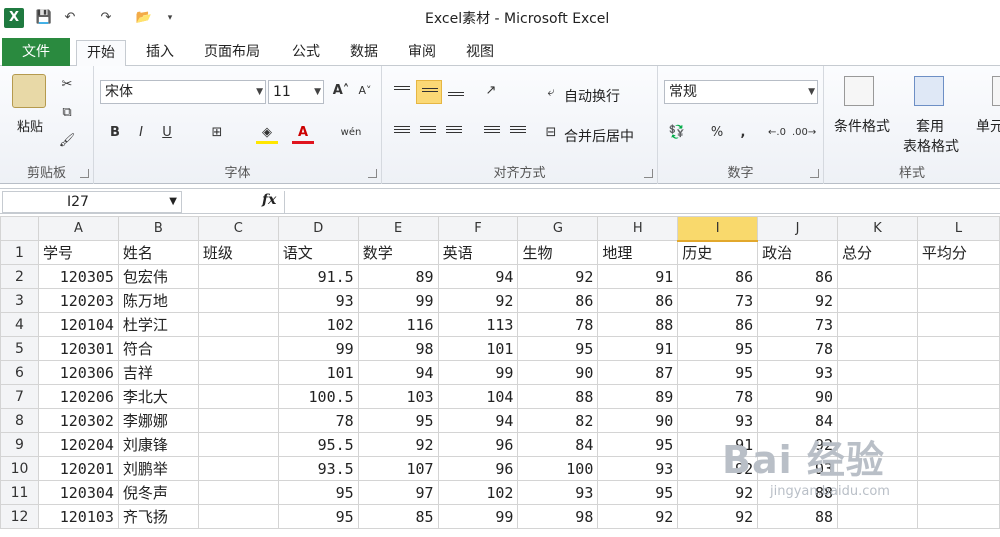 The image size is (1000, 537). Describe the element at coordinates (929, 91) in the screenshot. I see `format-as-table-icon` at that location.